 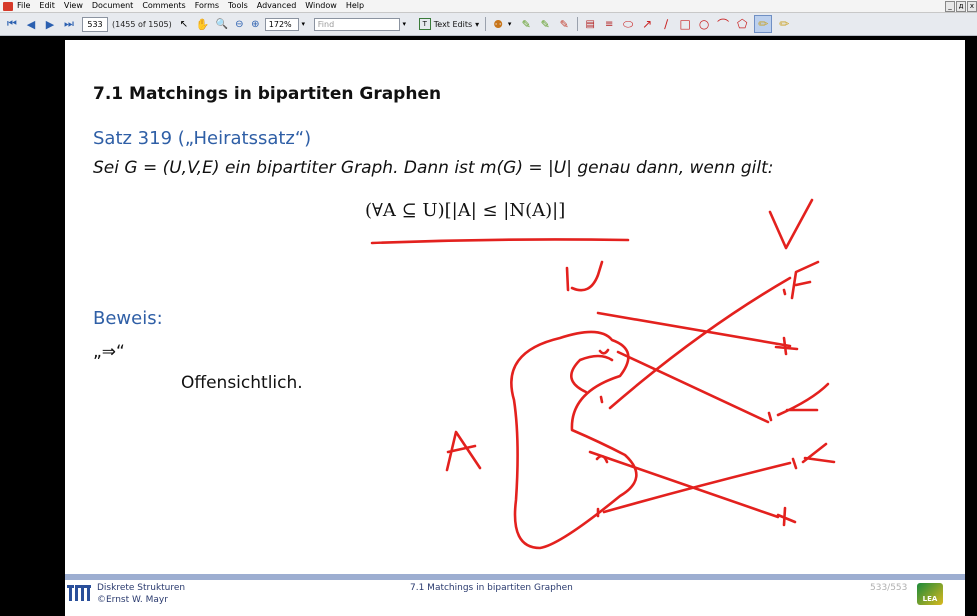 I want to click on proof-text: Offensichtlich., so click(x=242, y=383).